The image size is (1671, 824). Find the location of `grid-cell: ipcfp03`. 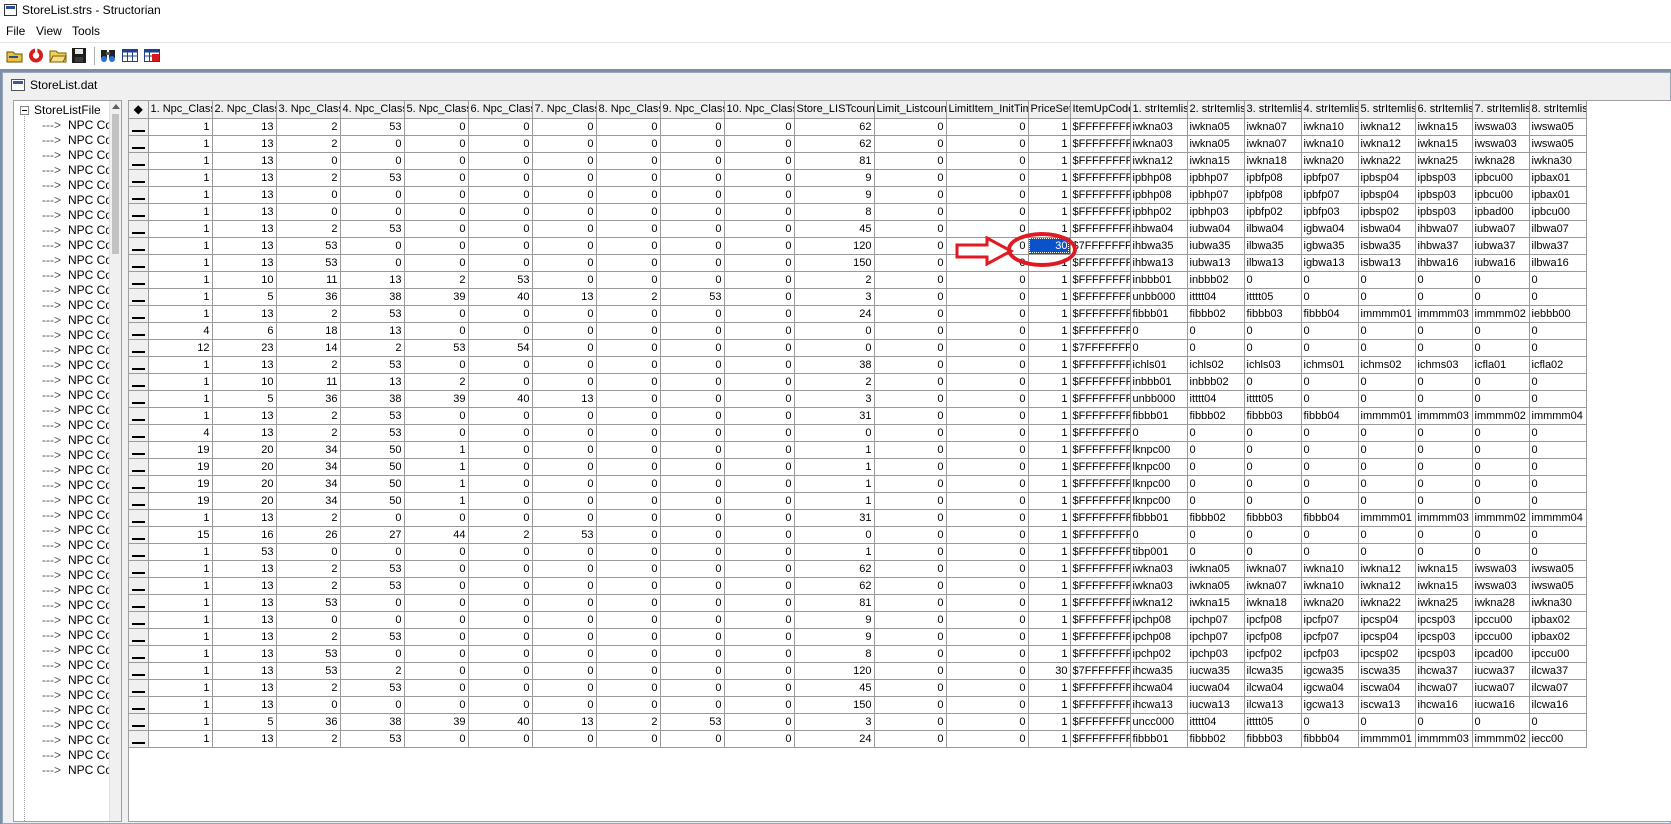

grid-cell: ipcfp03 is located at coordinates (1330, 654).